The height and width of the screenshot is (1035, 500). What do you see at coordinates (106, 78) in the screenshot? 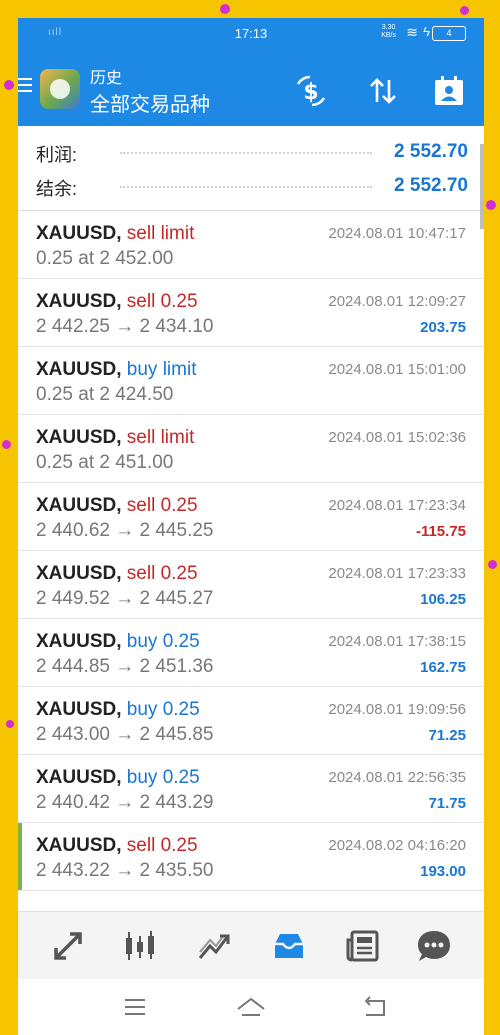
I see `page-title: 历史` at bounding box center [106, 78].